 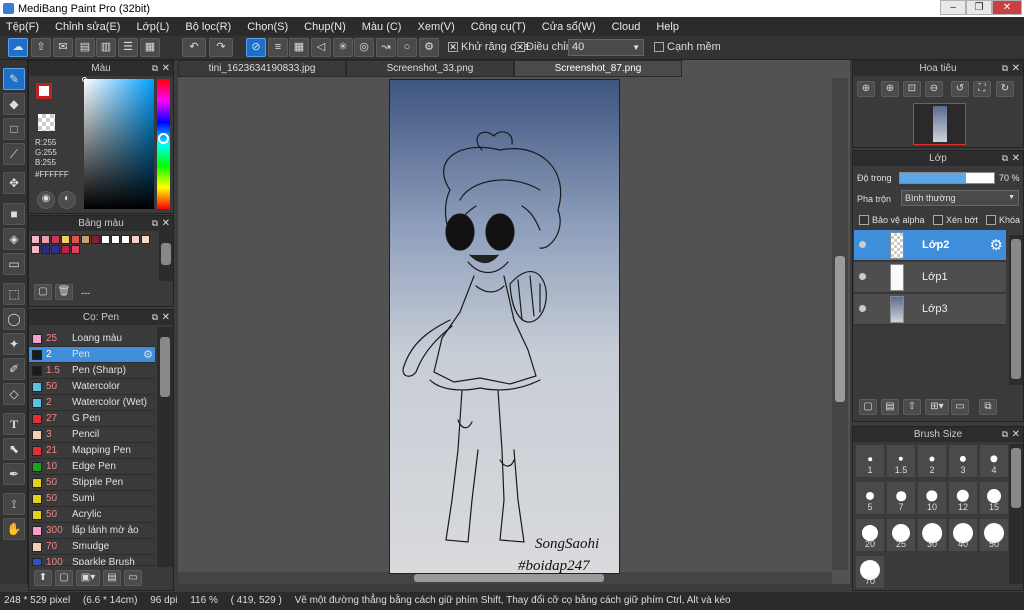 What do you see at coordinates (14, 474) in the screenshot?
I see `pen-tool-icon: ✒` at bounding box center [14, 474].